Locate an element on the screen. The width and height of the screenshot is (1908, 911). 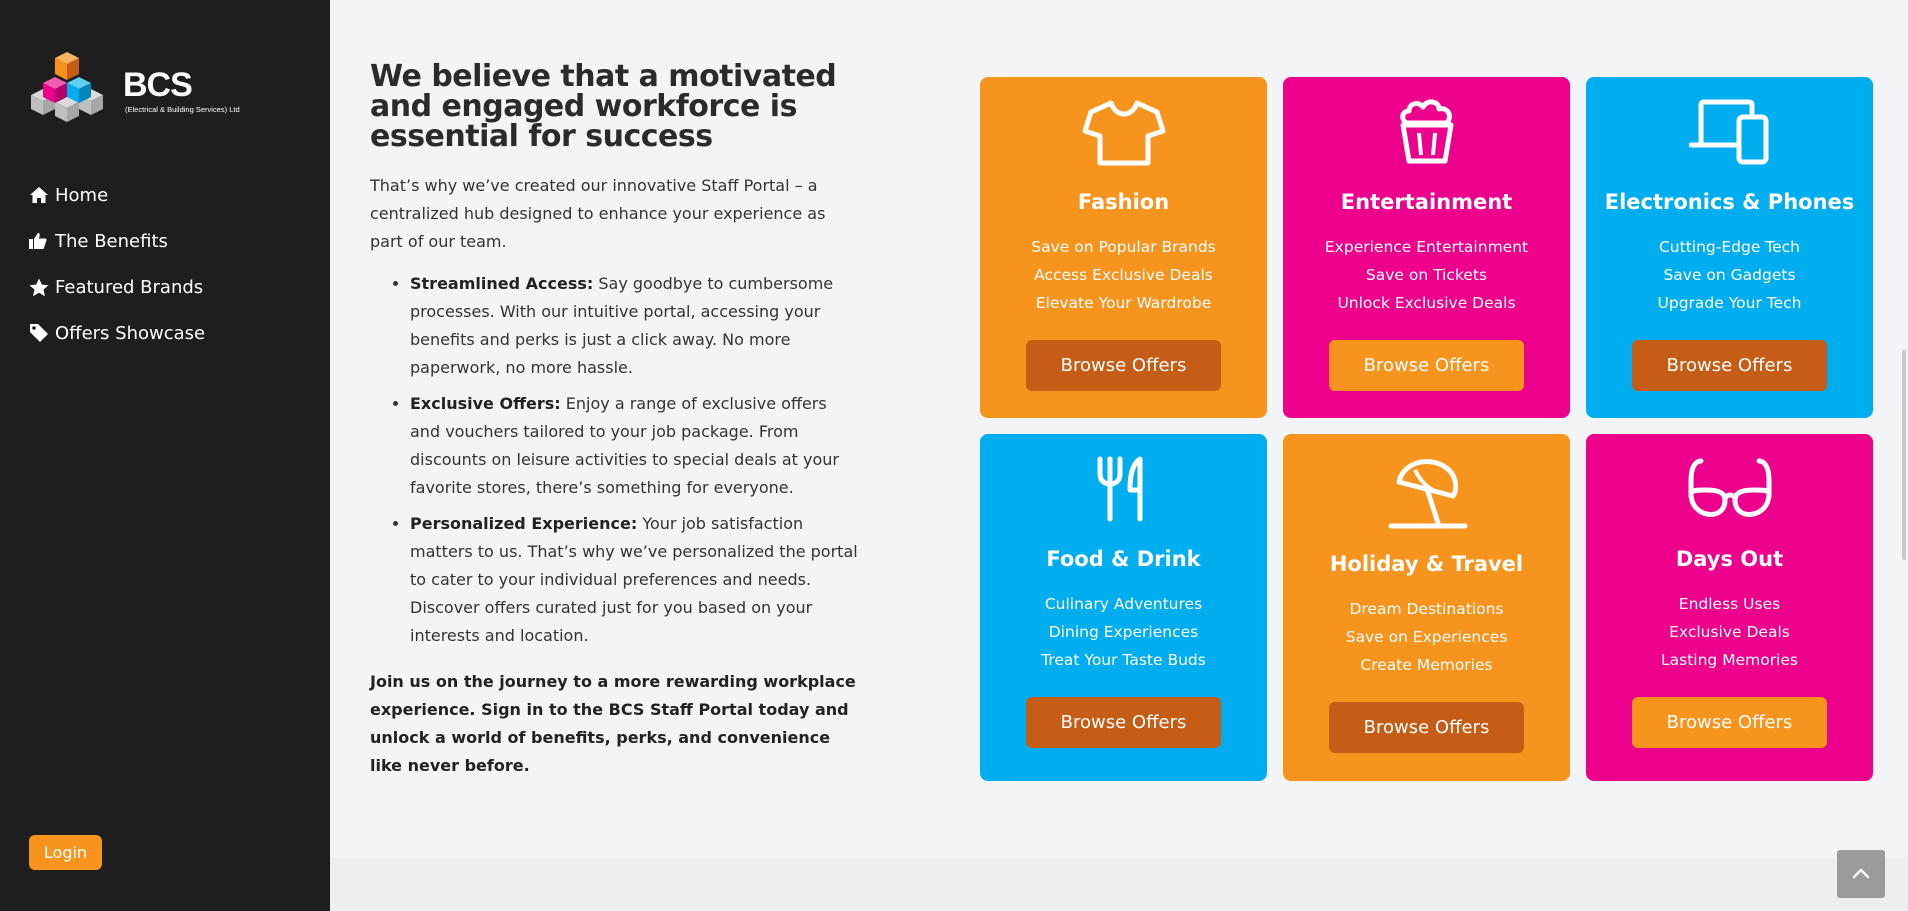
card-title: Holiday & Travel is located at coordinates (1426, 564).